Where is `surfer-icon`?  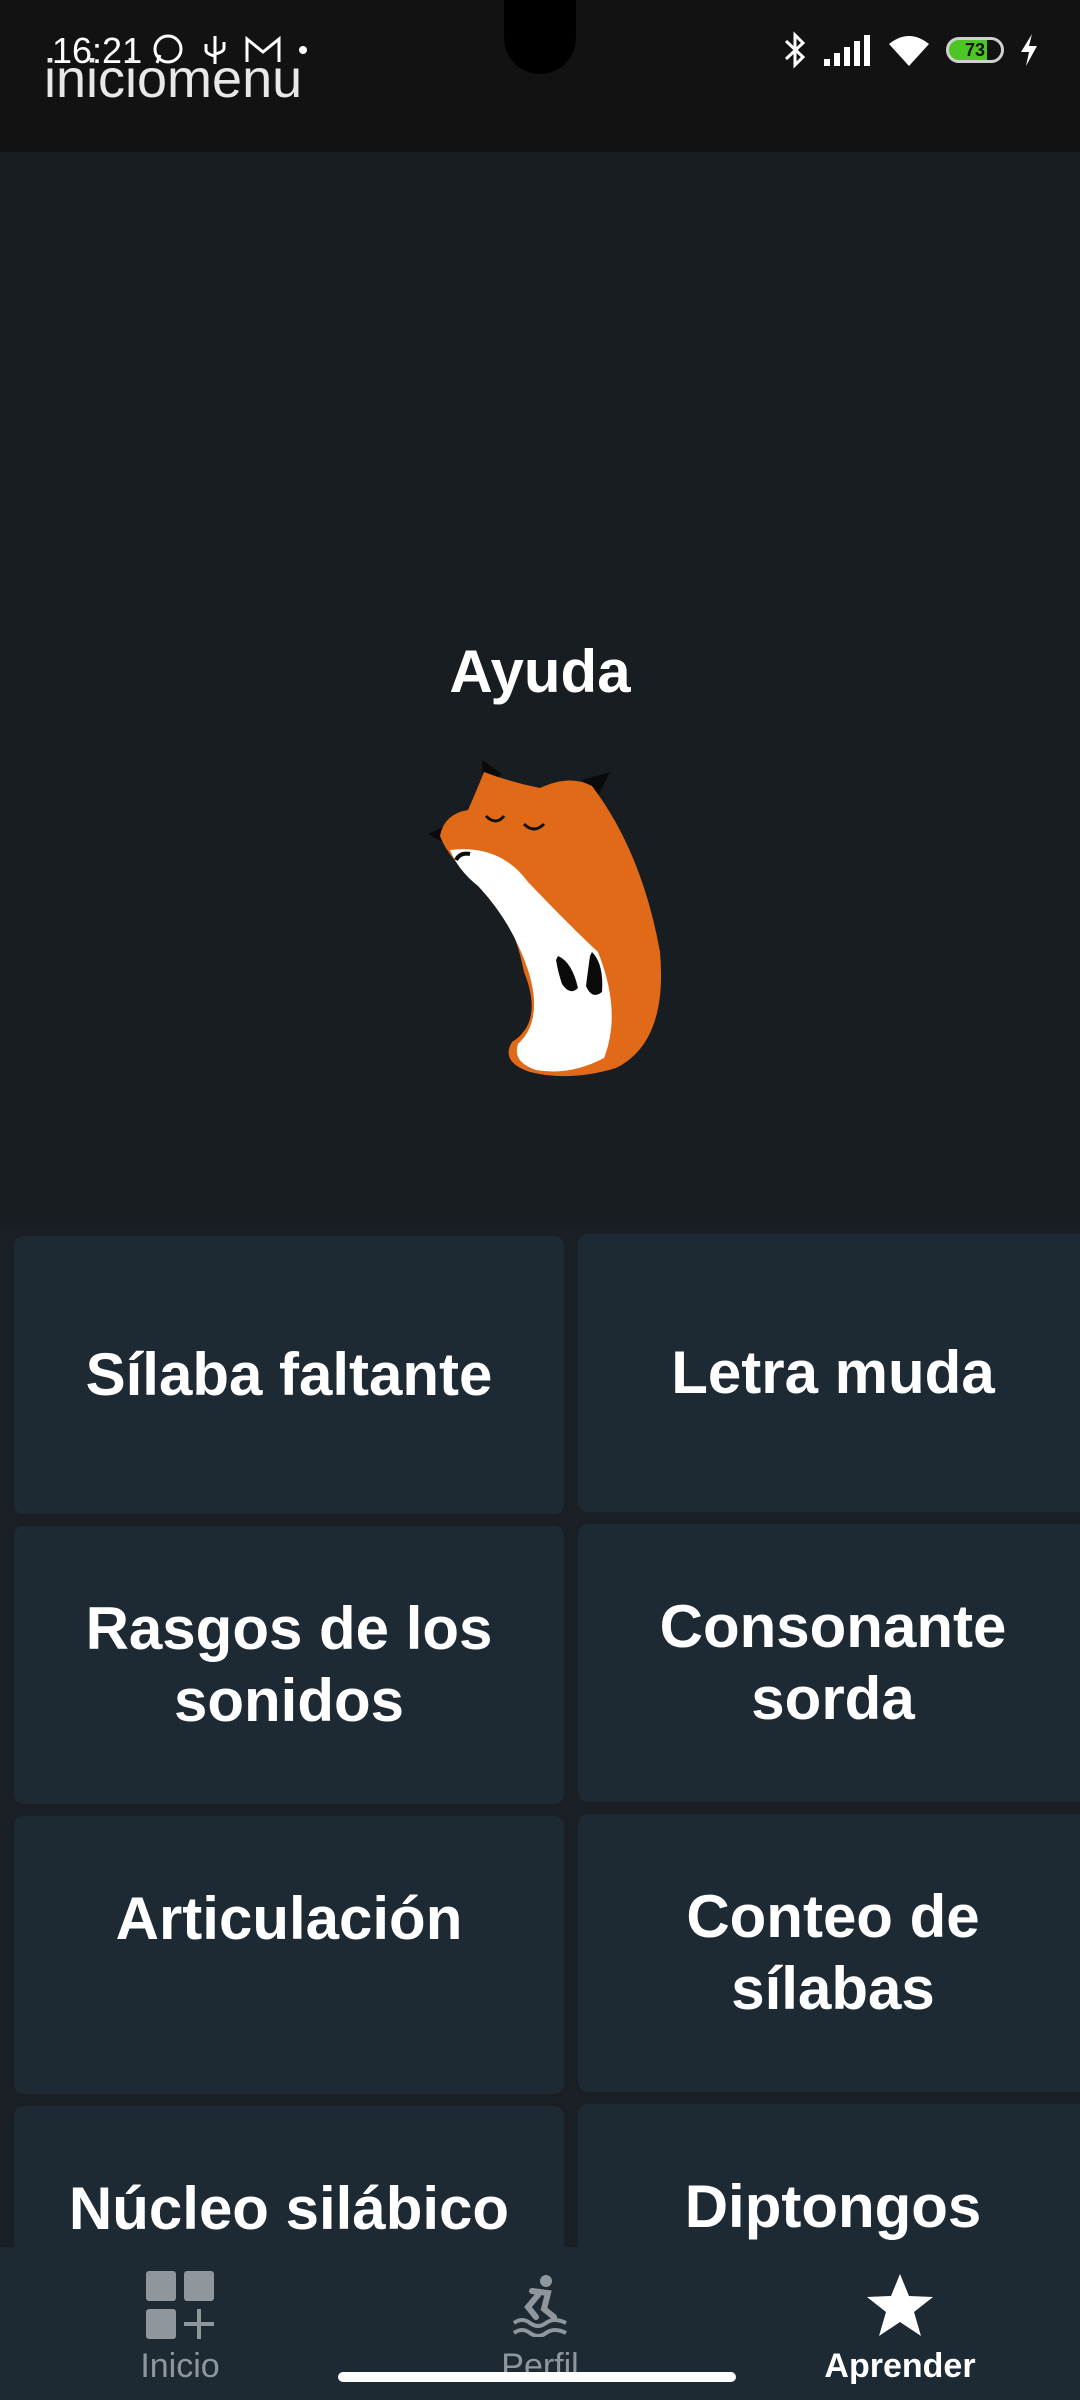 surfer-icon is located at coordinates (540, 2305).